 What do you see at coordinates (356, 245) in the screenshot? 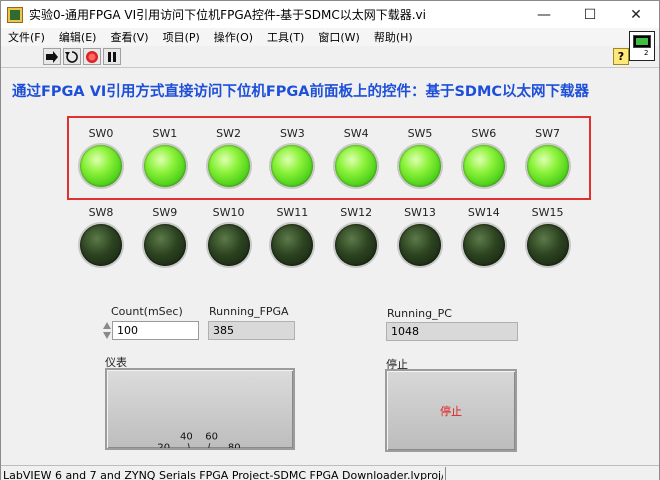
I see `led-sw12` at bounding box center [356, 245].